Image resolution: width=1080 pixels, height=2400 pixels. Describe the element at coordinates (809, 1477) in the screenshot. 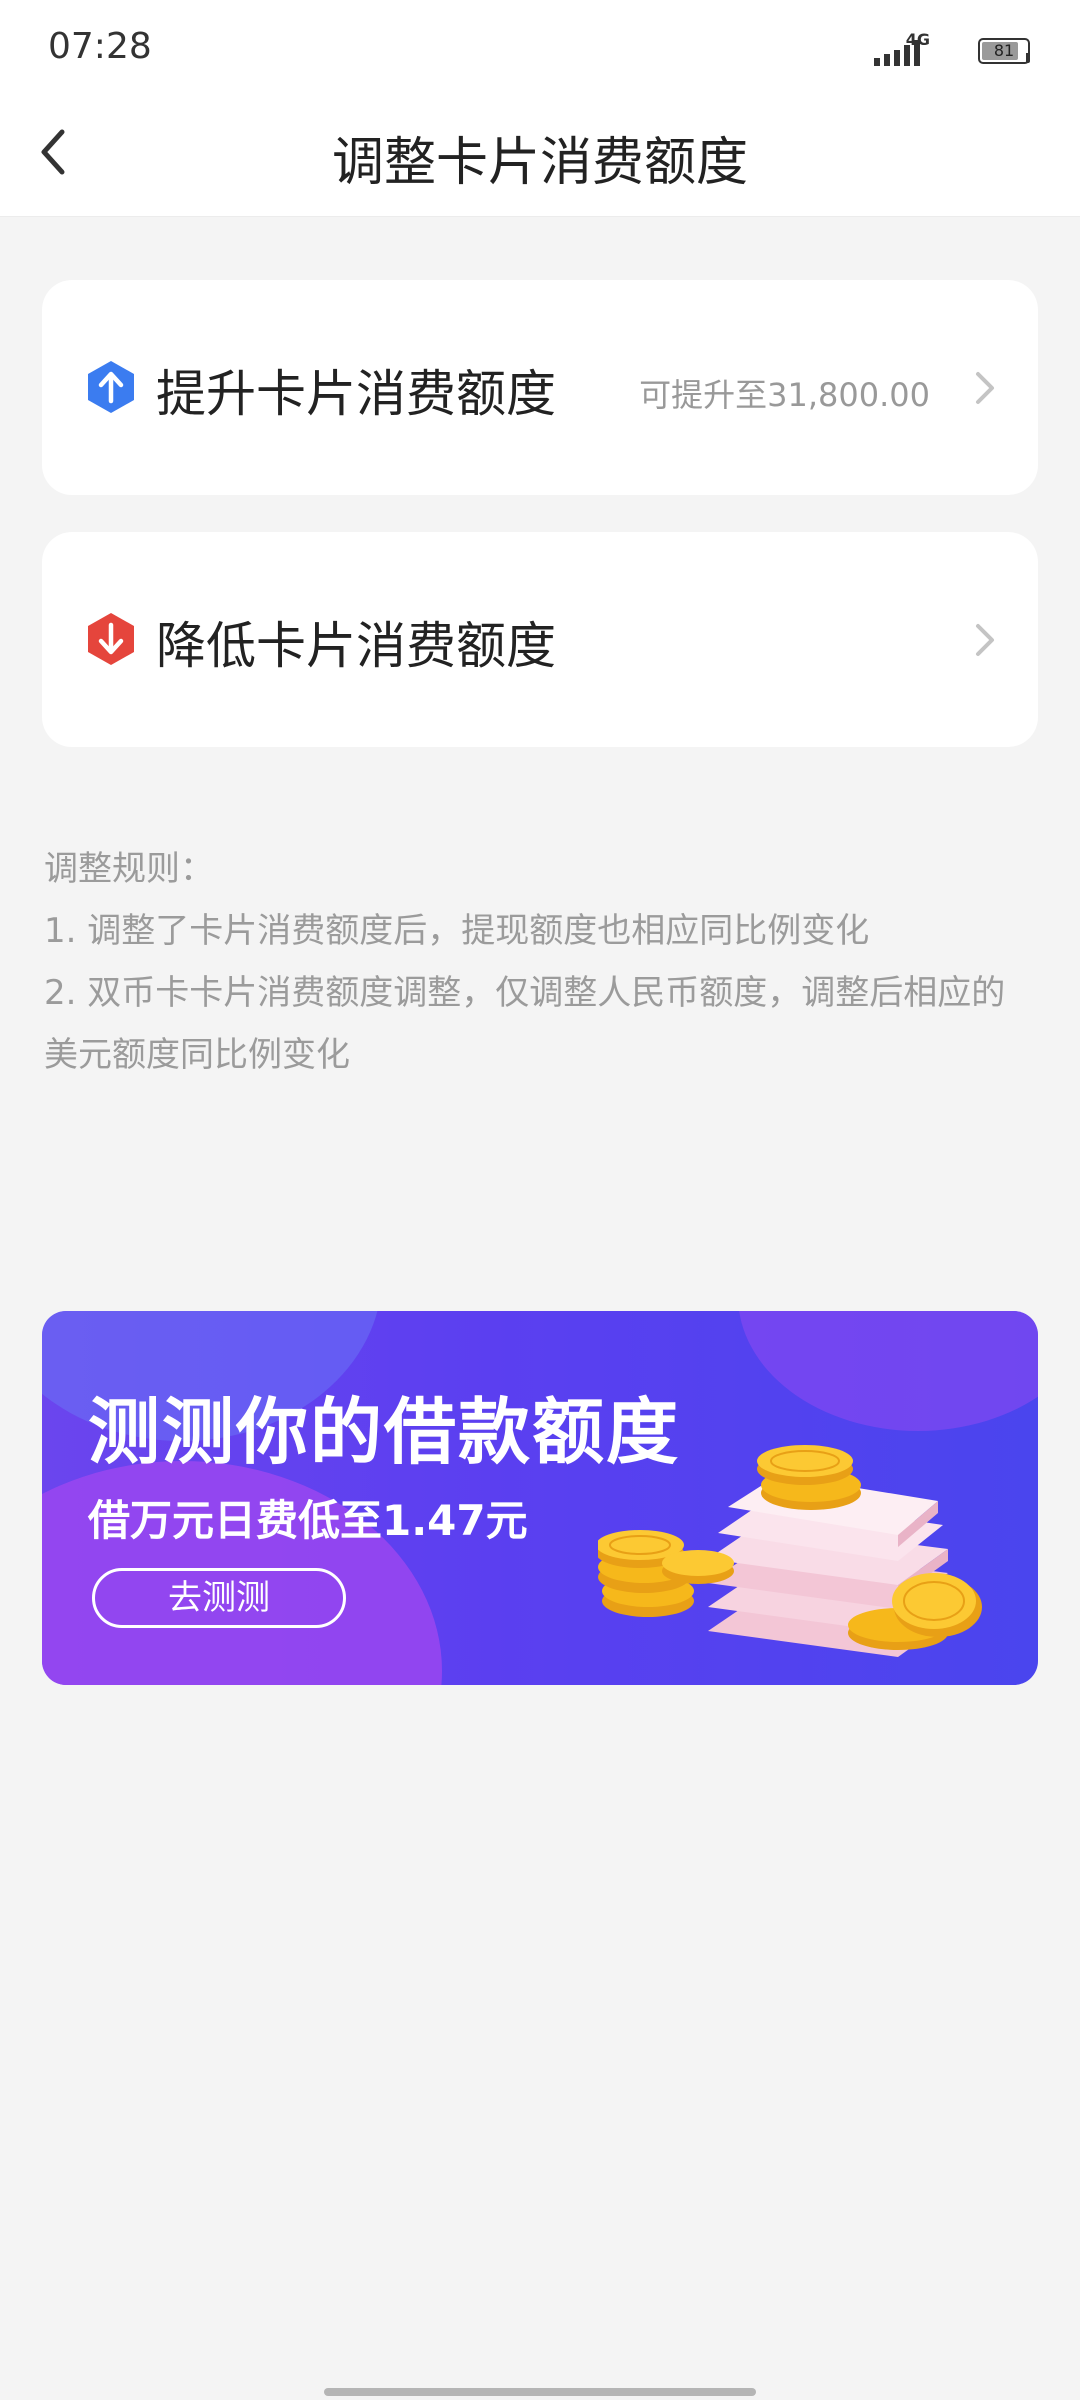

I see `coin-icon` at that location.